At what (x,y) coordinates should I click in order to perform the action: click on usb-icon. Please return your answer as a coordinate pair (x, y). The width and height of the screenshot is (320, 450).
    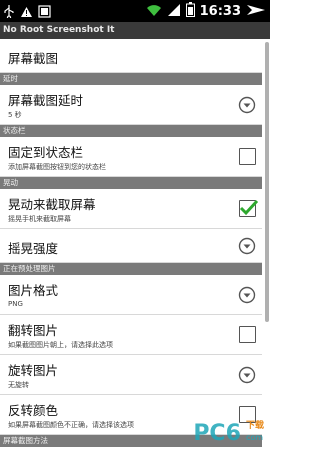
    Looking at the image, I should click on (9, 12).